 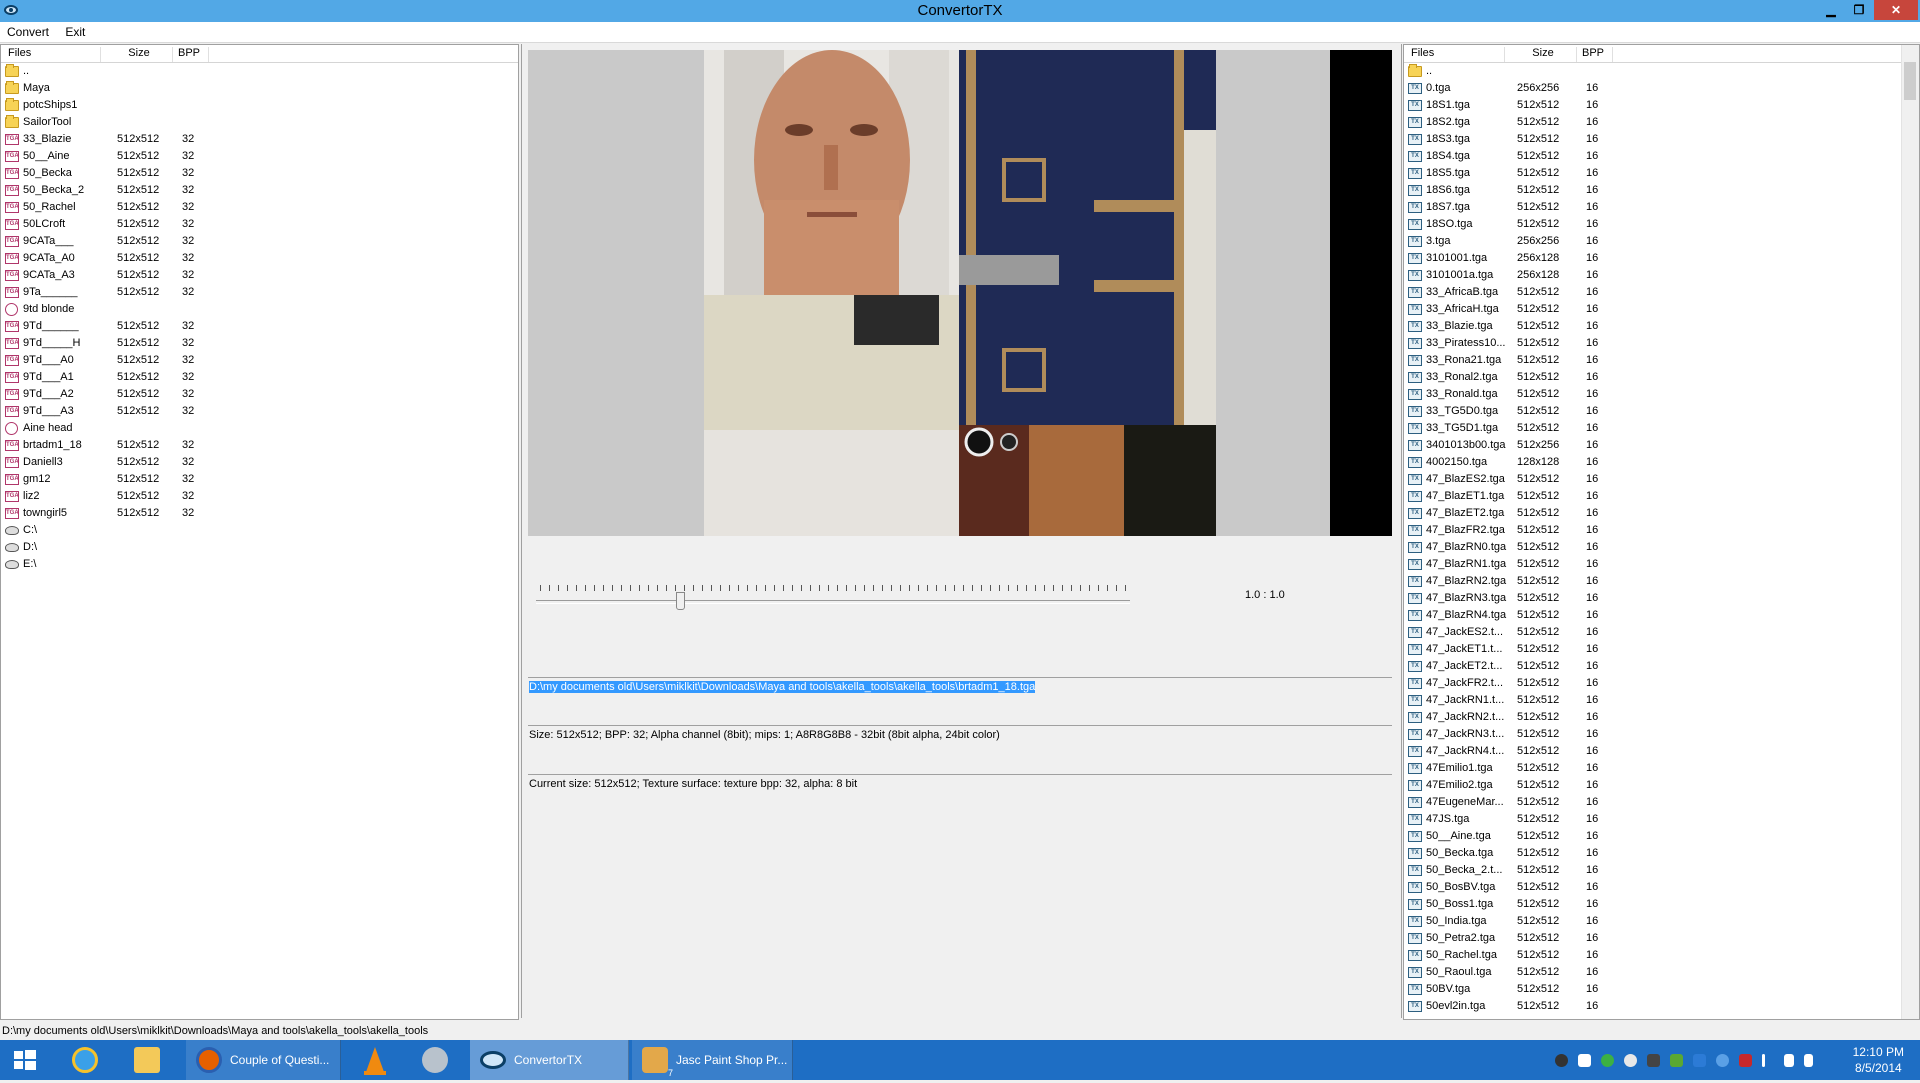 What do you see at coordinates (259, 428) in the screenshot?
I see `list-item: Aine head` at bounding box center [259, 428].